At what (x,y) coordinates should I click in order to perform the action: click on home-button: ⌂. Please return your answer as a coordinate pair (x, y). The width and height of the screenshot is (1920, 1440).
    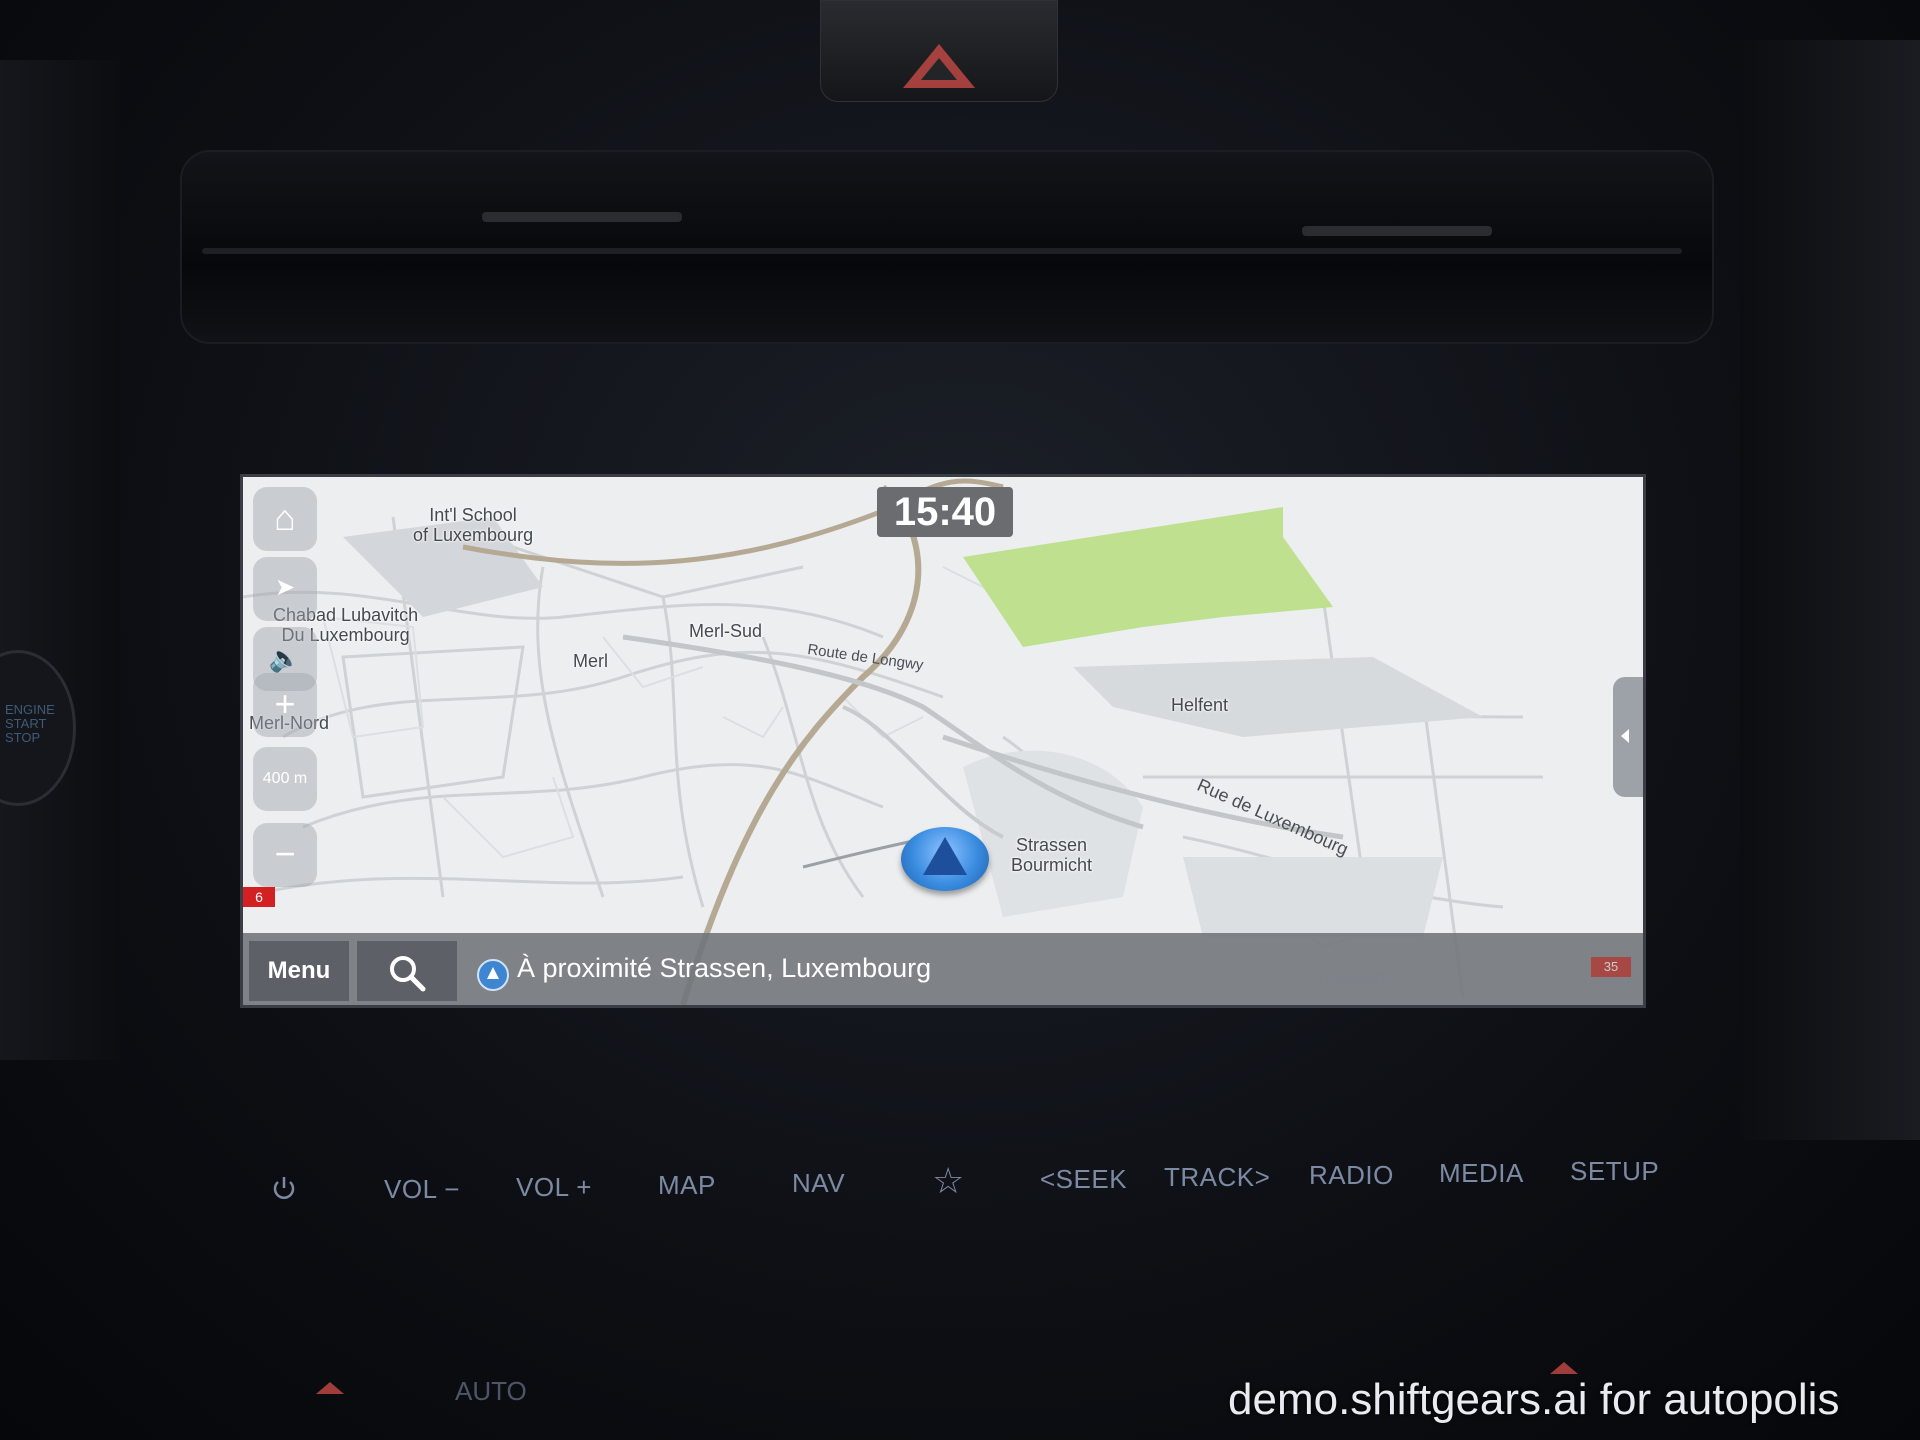
    Looking at the image, I should click on (285, 519).